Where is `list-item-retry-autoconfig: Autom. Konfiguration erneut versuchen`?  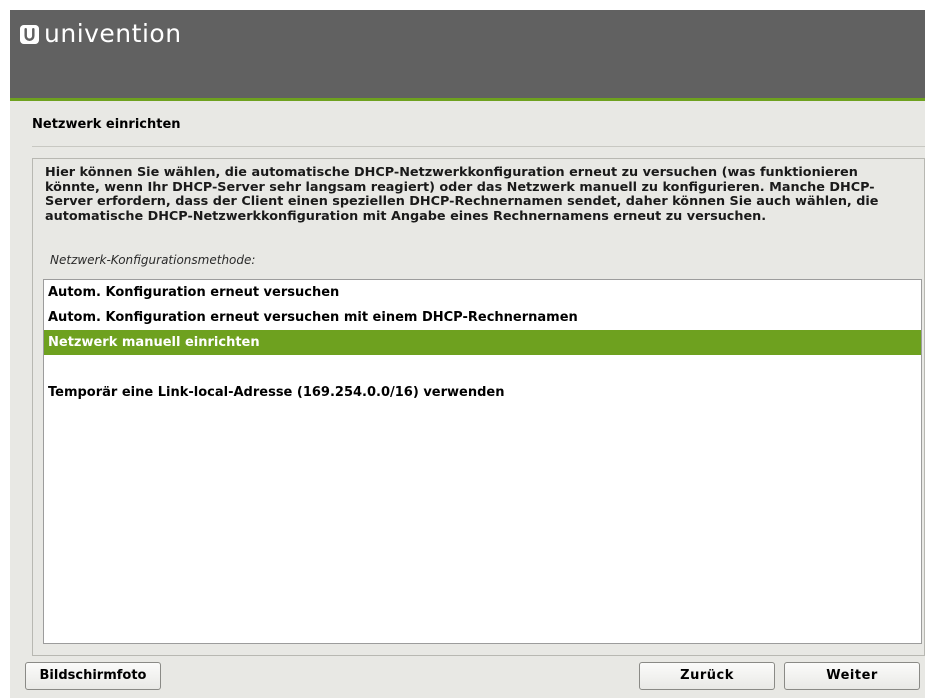 list-item-retry-autoconfig: Autom. Konfiguration erneut versuchen is located at coordinates (482, 292).